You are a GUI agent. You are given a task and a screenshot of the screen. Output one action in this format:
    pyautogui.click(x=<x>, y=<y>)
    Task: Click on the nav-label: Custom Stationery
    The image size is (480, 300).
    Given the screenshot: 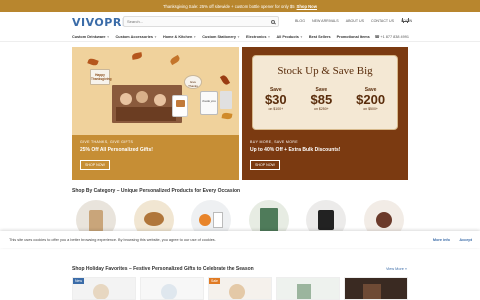 What is the action you would take?
    pyautogui.click(x=219, y=36)
    